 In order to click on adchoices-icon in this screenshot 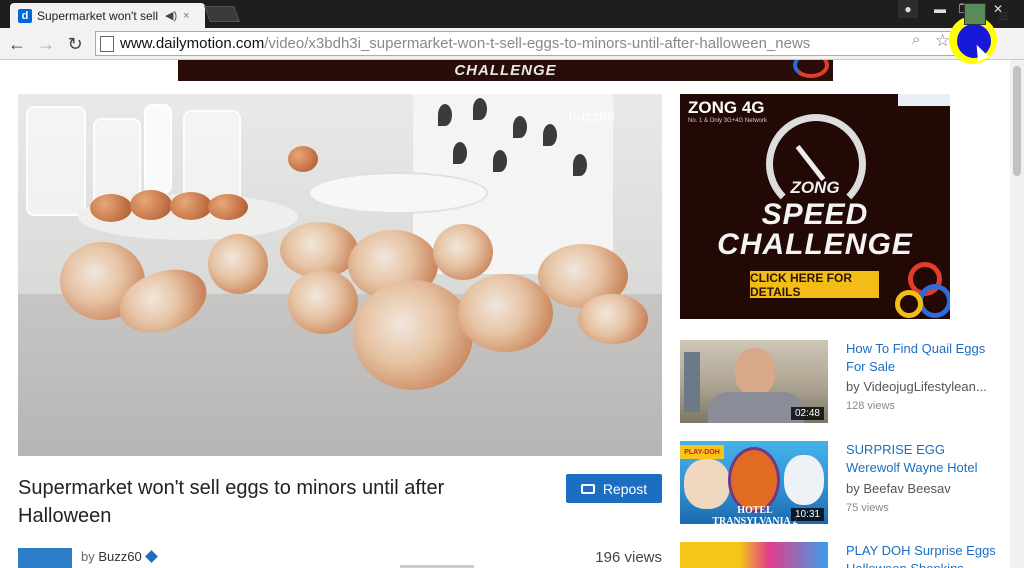, I will do `click(924, 100)`.